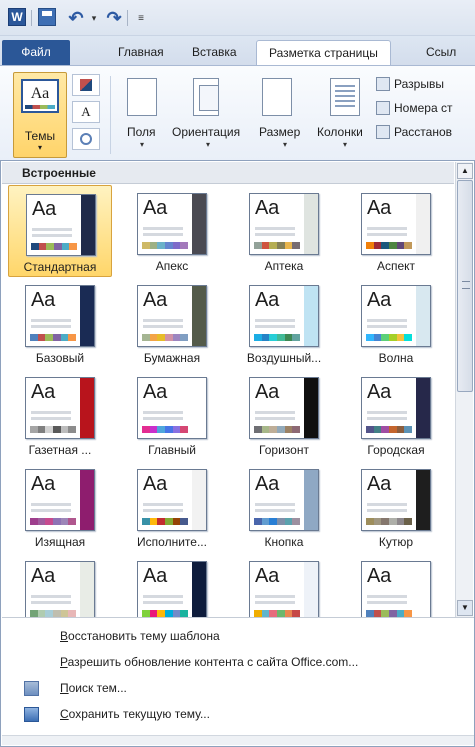  Describe the element at coordinates (284, 415) in the screenshot. I see `theme-thumbnail: Аа Горизонт` at that location.